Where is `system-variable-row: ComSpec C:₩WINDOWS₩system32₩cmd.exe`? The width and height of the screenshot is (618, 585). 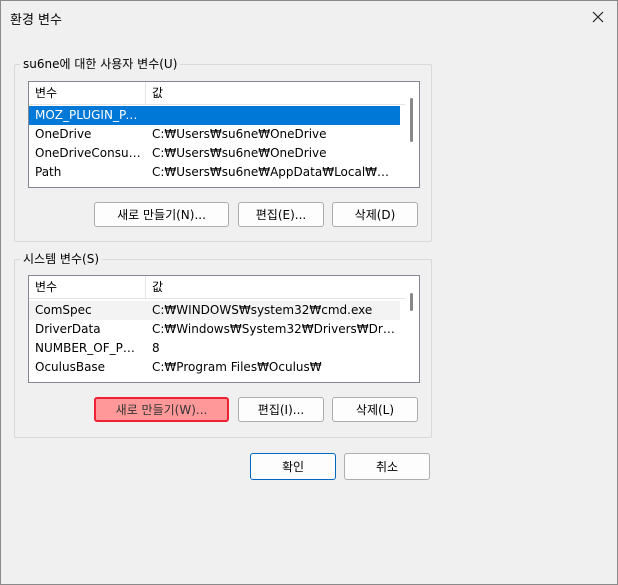 system-variable-row: ComSpec C:₩WINDOWS₩system32₩cmd.exe is located at coordinates (214, 310).